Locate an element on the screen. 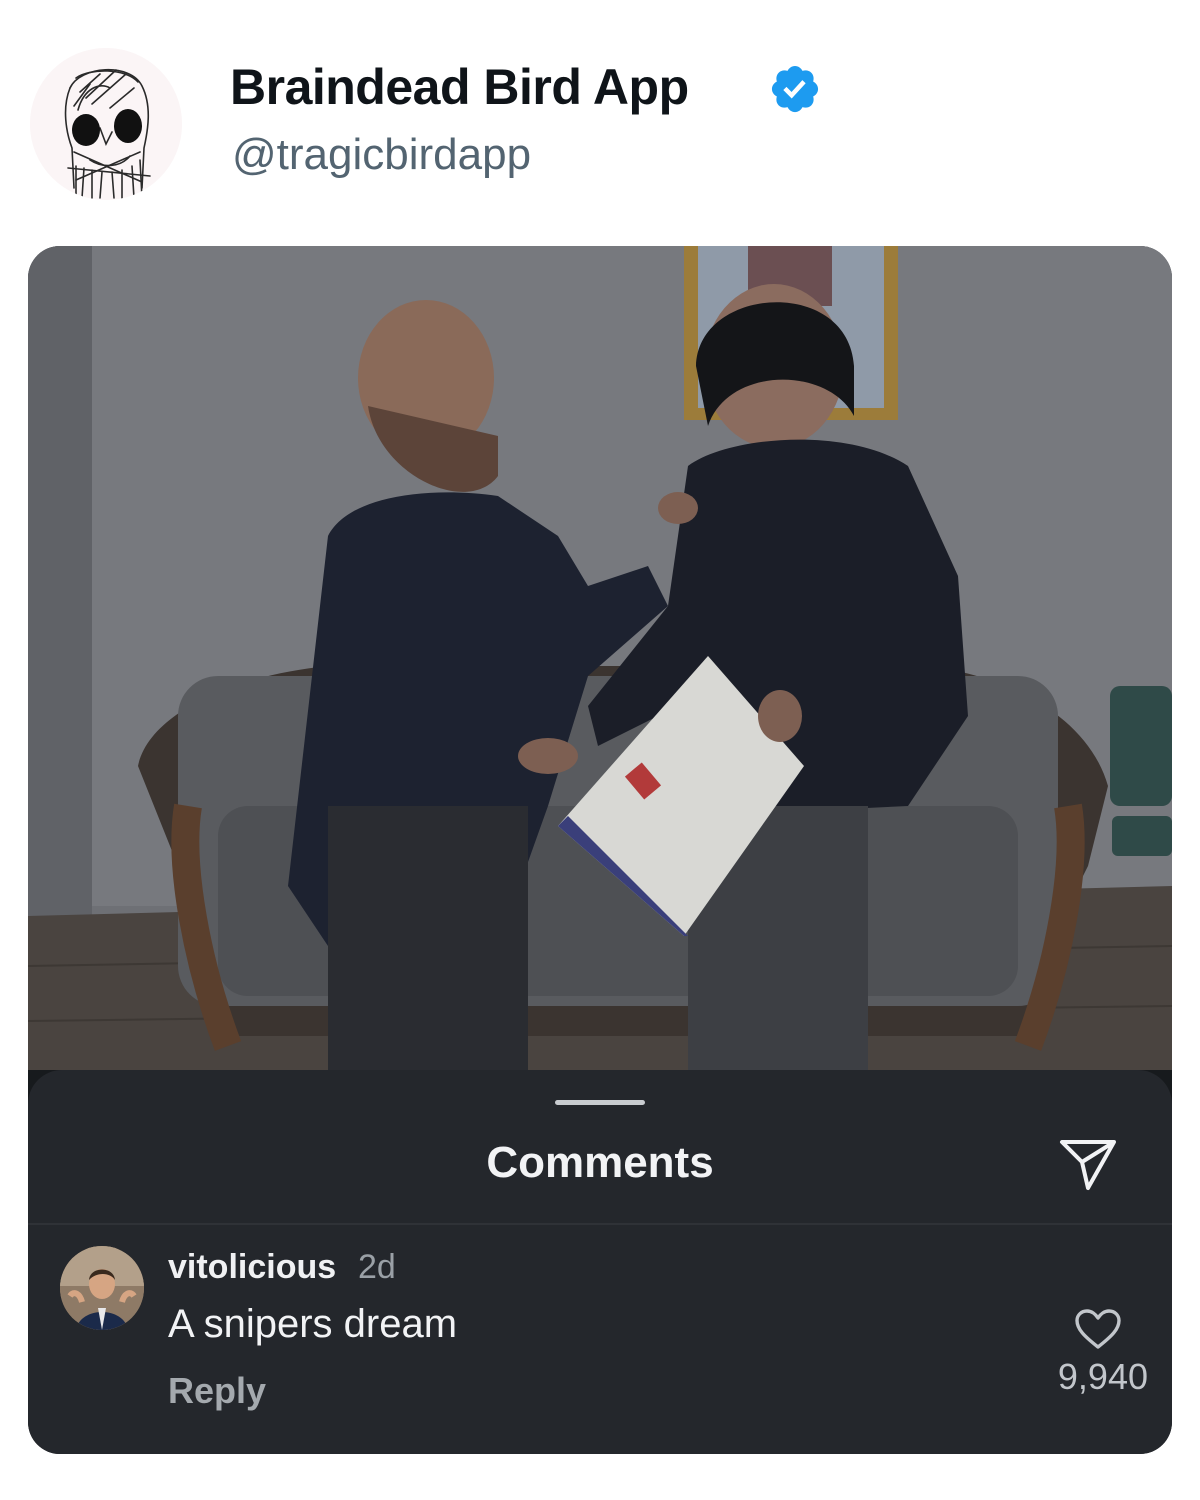 The width and height of the screenshot is (1200, 1500). author-avatar is located at coordinates (106, 124).